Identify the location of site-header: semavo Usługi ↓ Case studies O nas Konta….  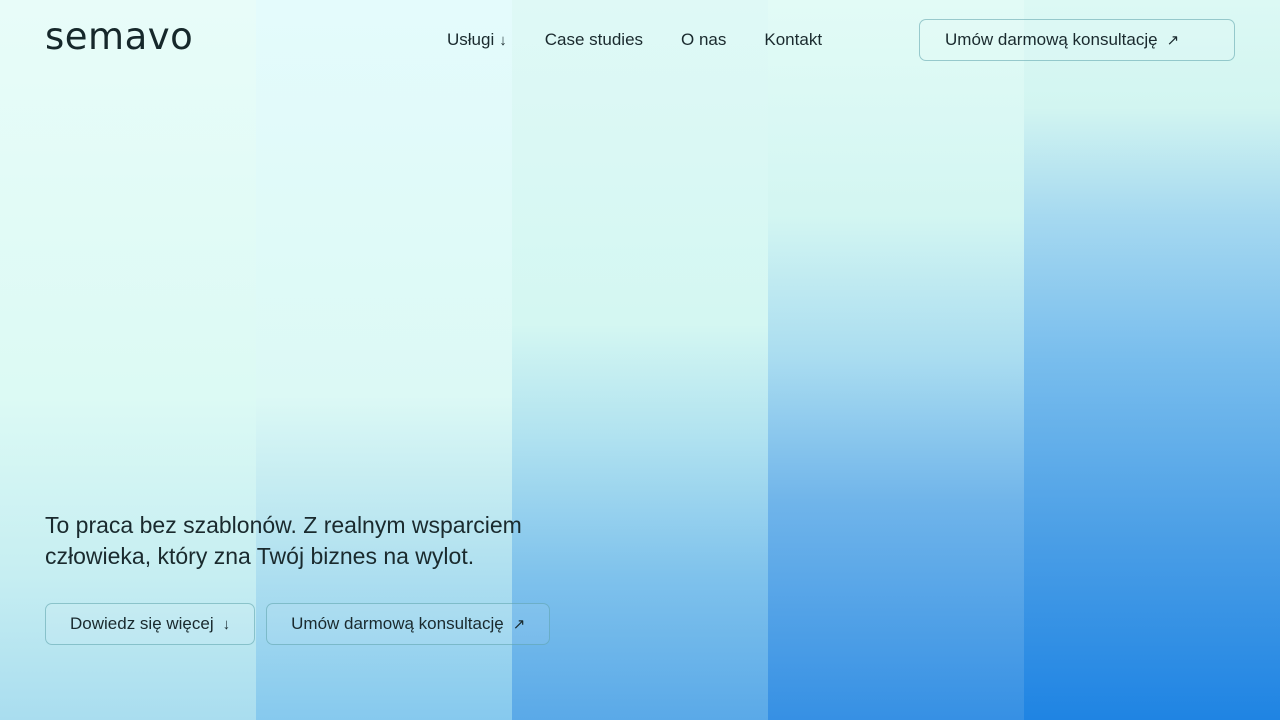
(640, 40).